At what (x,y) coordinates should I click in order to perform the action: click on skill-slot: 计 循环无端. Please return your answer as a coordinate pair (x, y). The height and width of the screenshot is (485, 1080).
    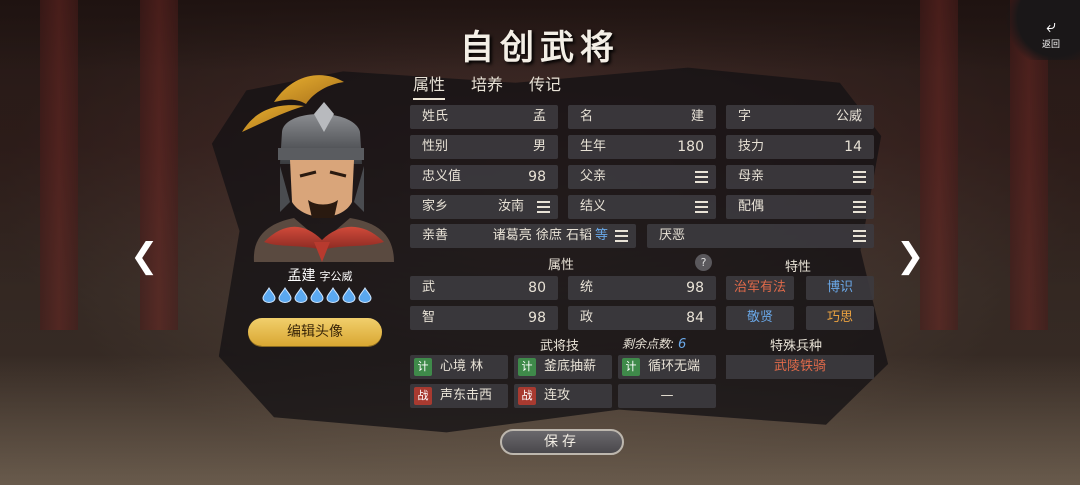
    Looking at the image, I should click on (667, 367).